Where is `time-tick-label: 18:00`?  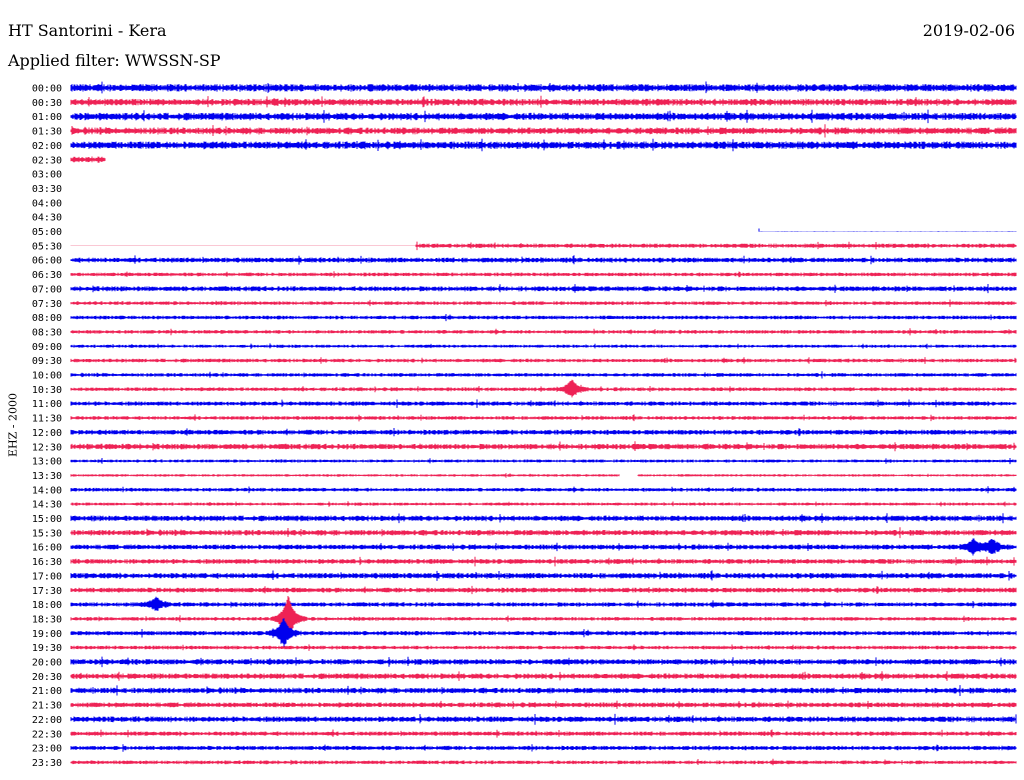
time-tick-label: 18:00 is located at coordinates (47, 605).